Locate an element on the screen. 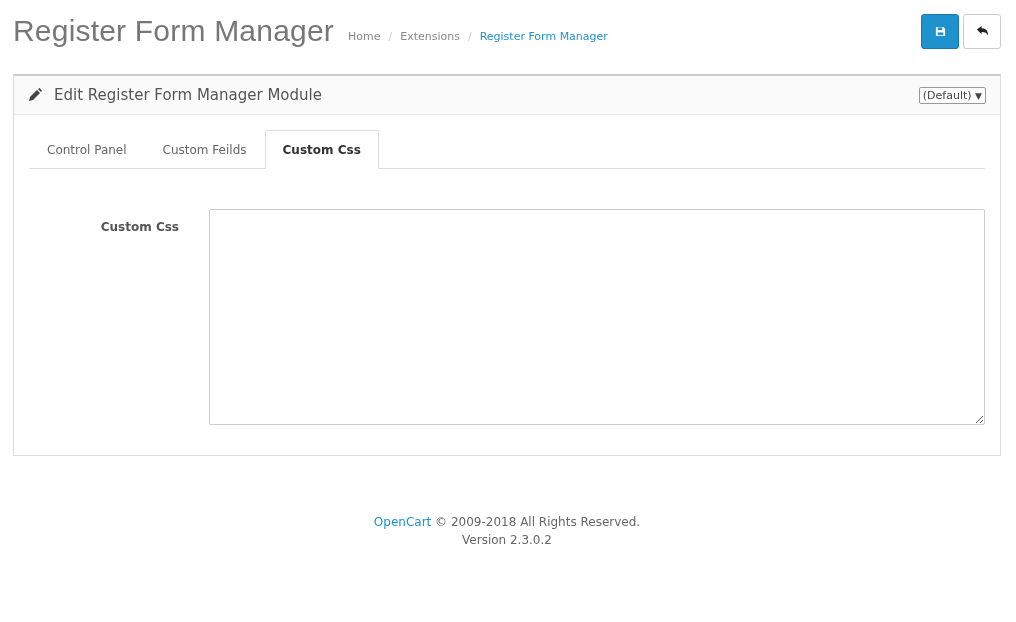 This screenshot has height=622, width=1016. breadcrumb-link: Home is located at coordinates (364, 36).